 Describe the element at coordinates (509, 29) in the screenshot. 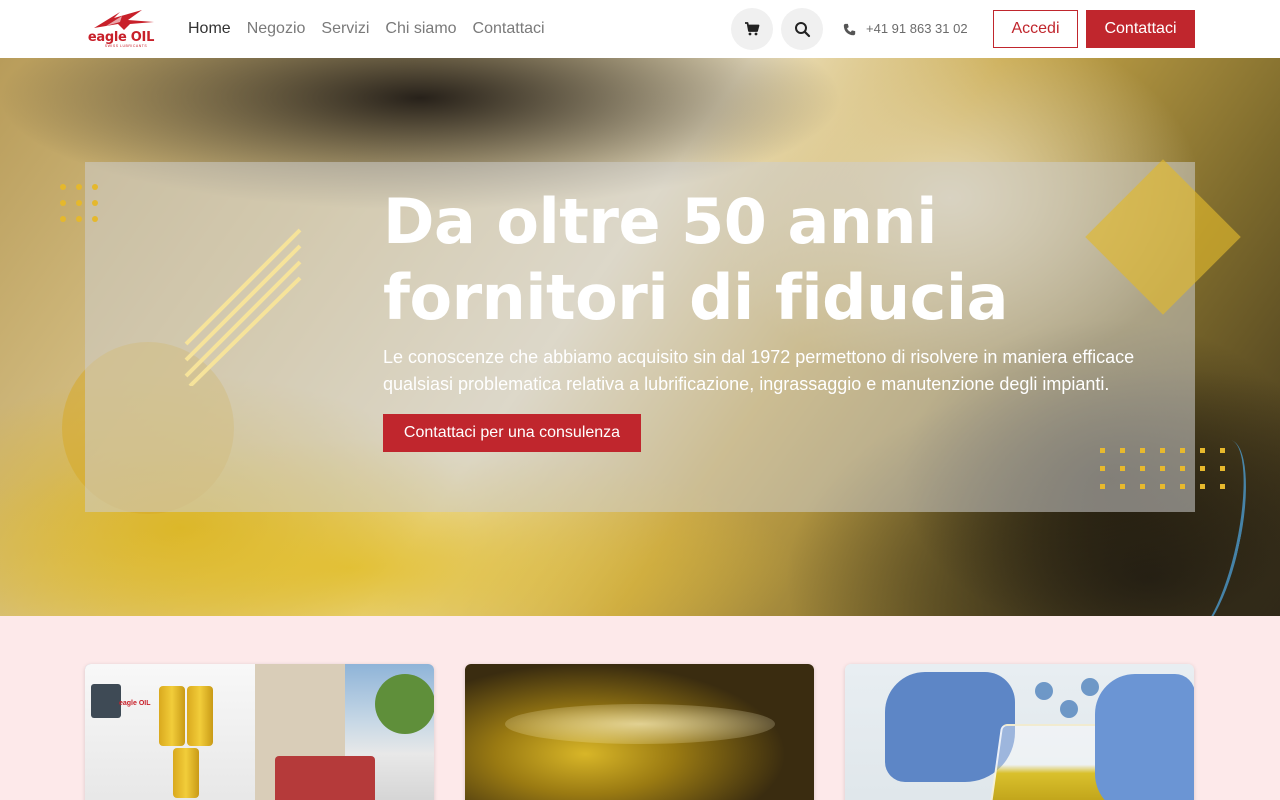

I see `nav-item-contattaci: Contattaci` at that location.